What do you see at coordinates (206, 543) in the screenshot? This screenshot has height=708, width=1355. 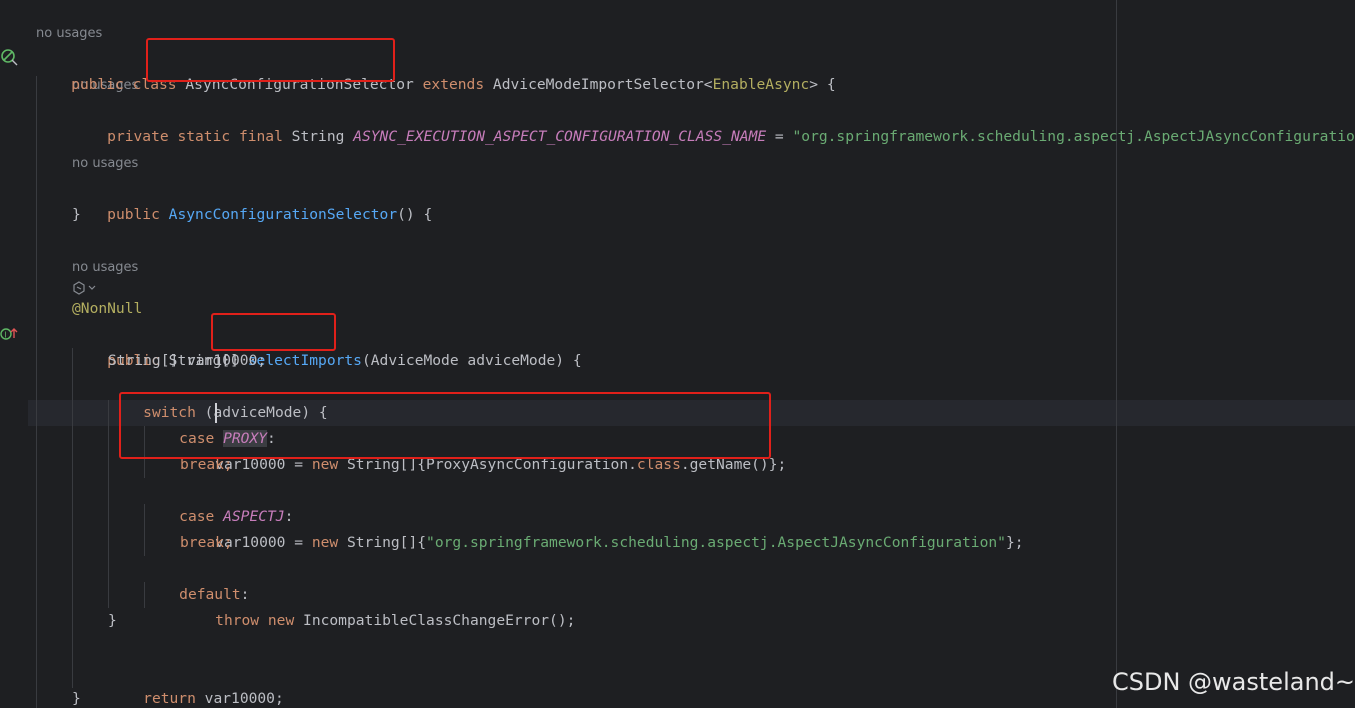 I see `code-line-break: break;` at bounding box center [206, 543].